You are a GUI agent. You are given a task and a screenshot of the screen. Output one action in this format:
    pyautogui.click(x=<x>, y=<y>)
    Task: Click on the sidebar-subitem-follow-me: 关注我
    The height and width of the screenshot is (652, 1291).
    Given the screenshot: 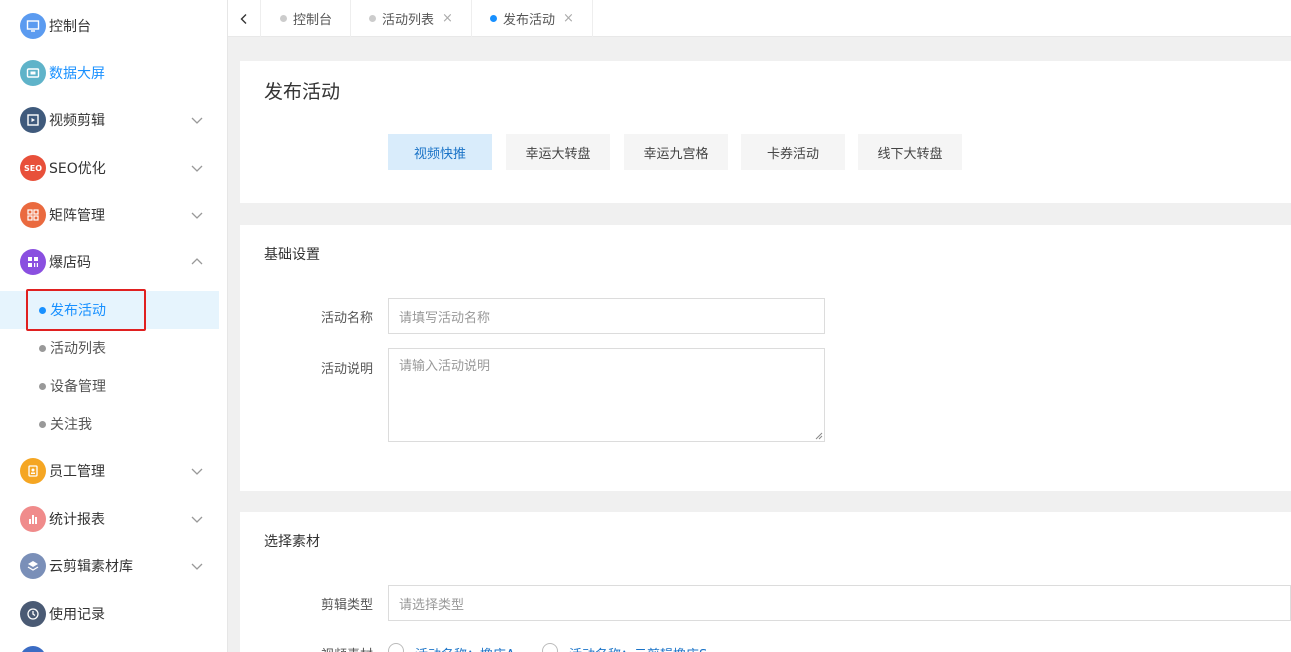 What is the action you would take?
    pyautogui.click(x=109, y=424)
    